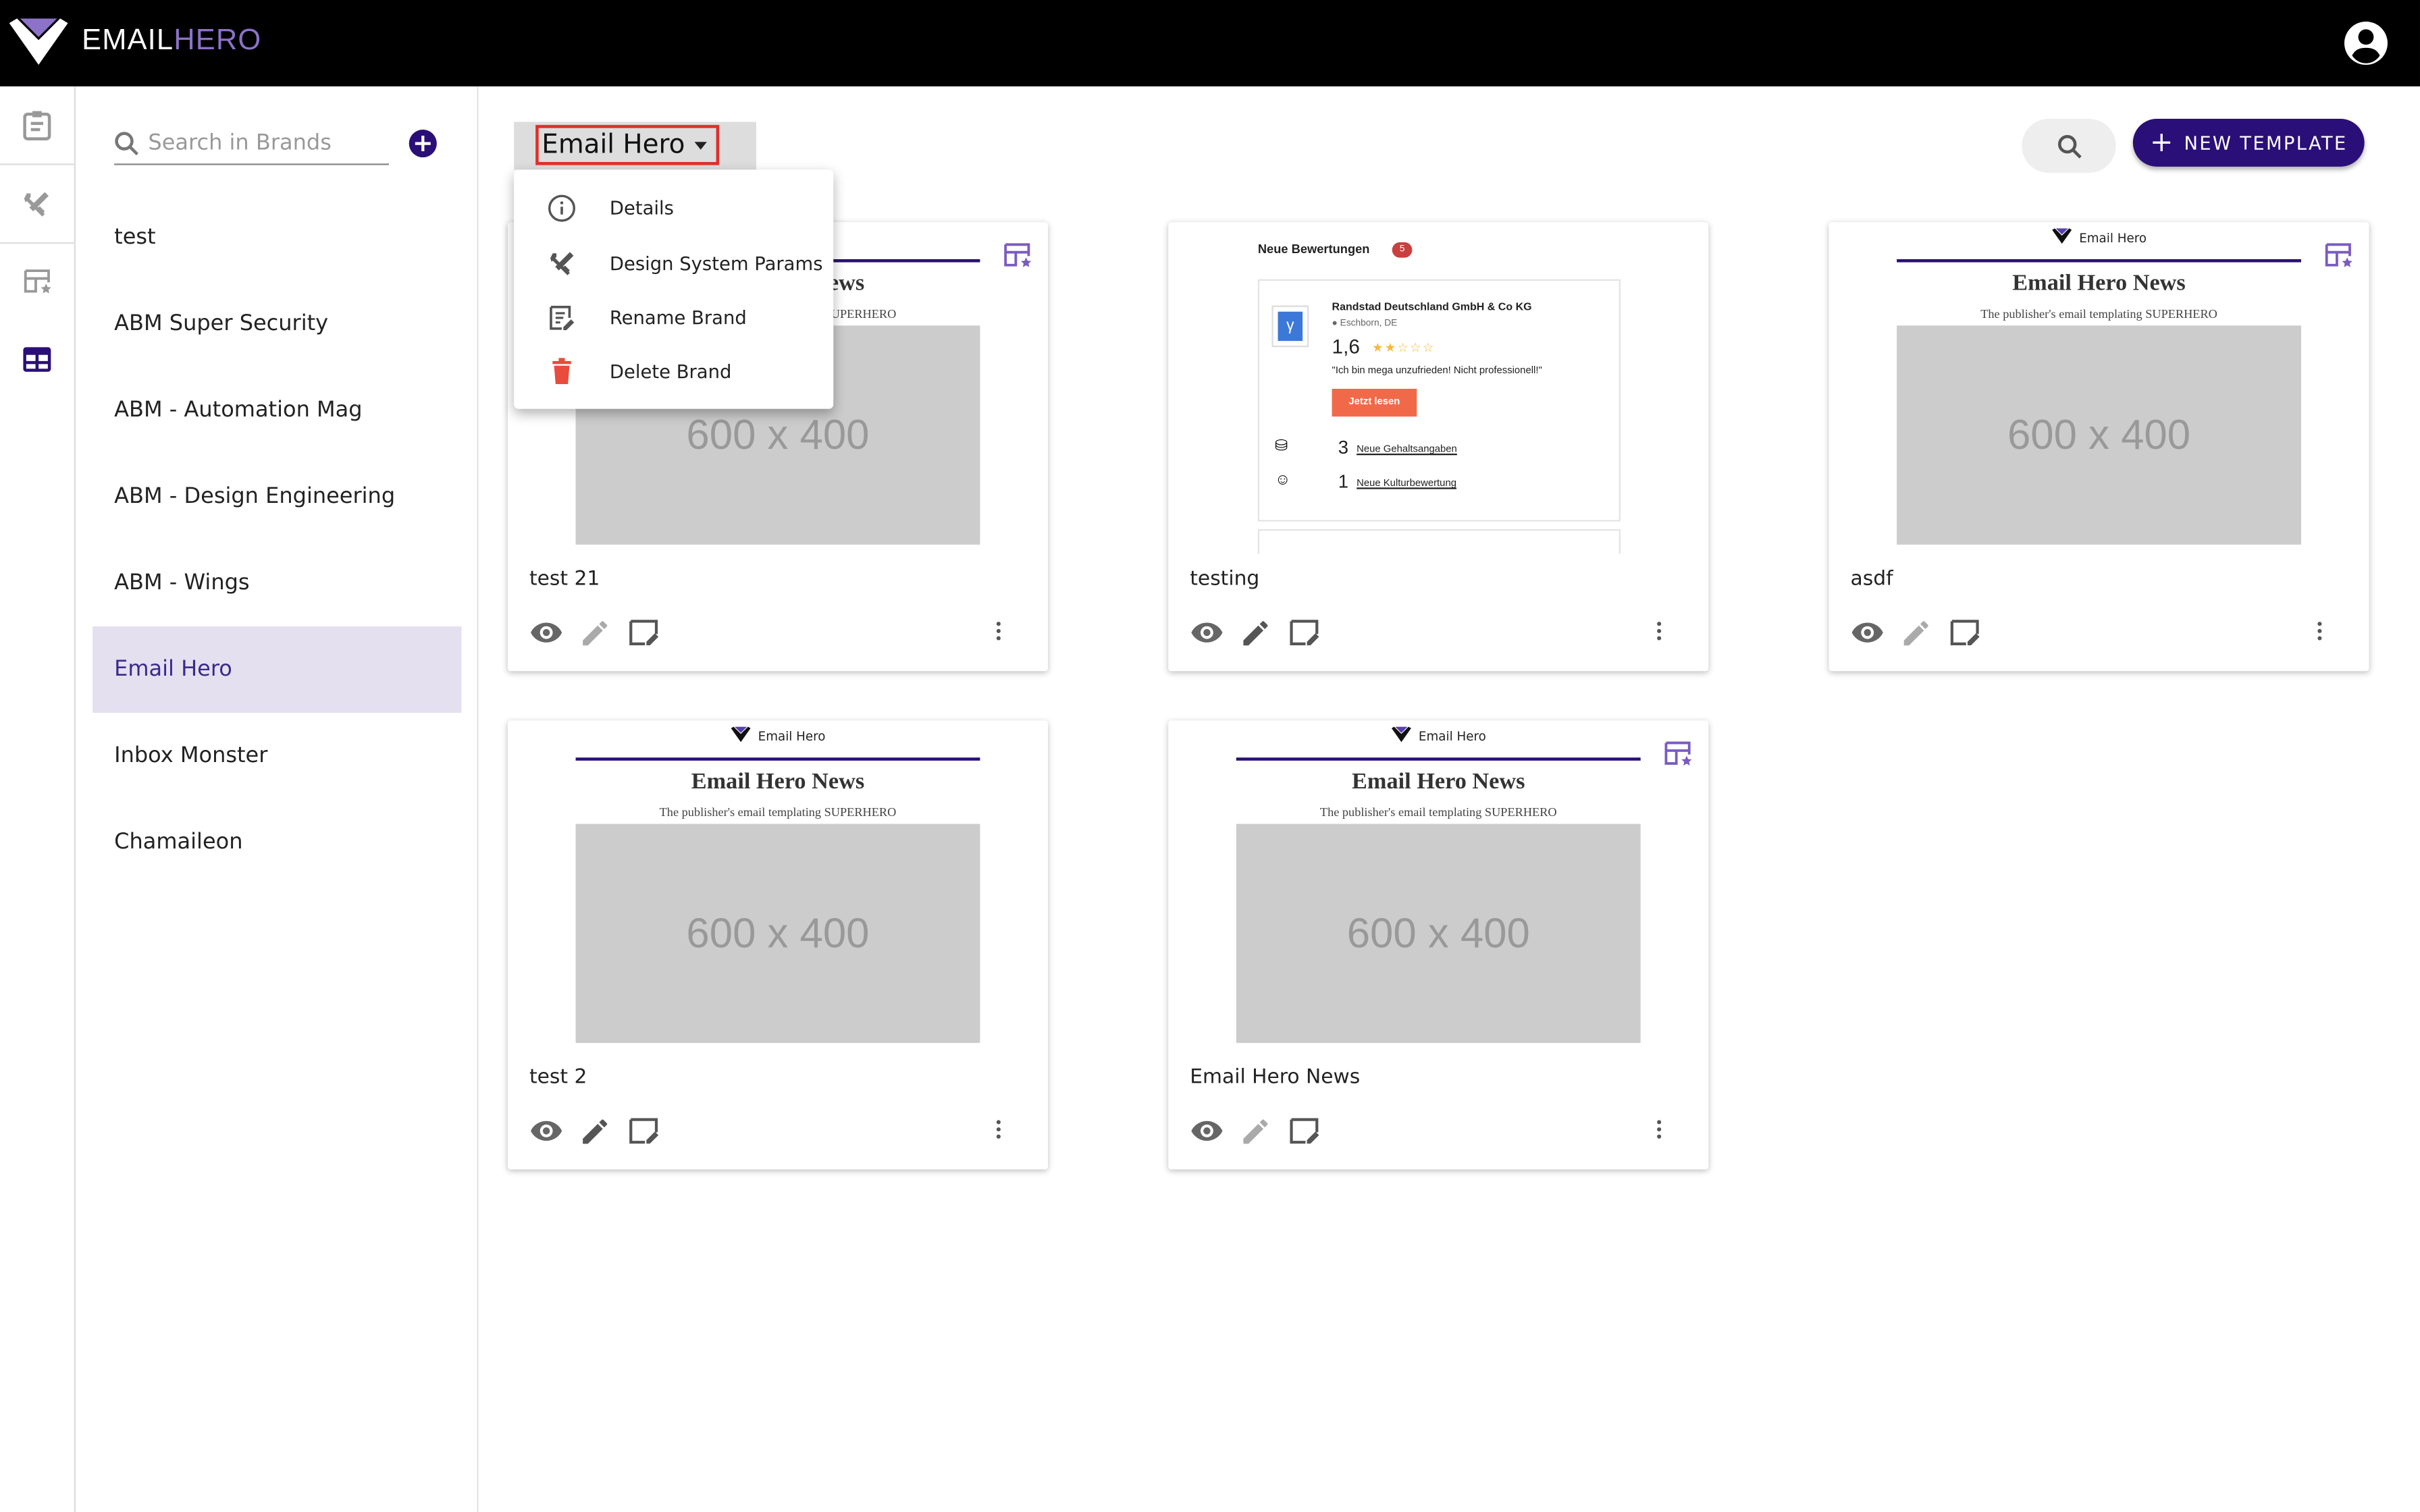 The height and width of the screenshot is (1512, 2420). Describe the element at coordinates (277, 669) in the screenshot. I see `brand-item-selected: Email Hero` at that location.